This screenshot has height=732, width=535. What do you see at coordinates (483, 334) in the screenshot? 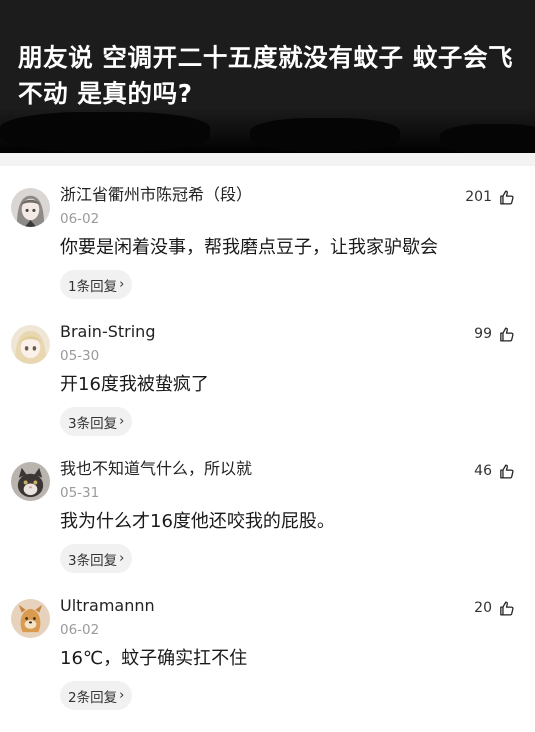
I see `like-count: 99` at bounding box center [483, 334].